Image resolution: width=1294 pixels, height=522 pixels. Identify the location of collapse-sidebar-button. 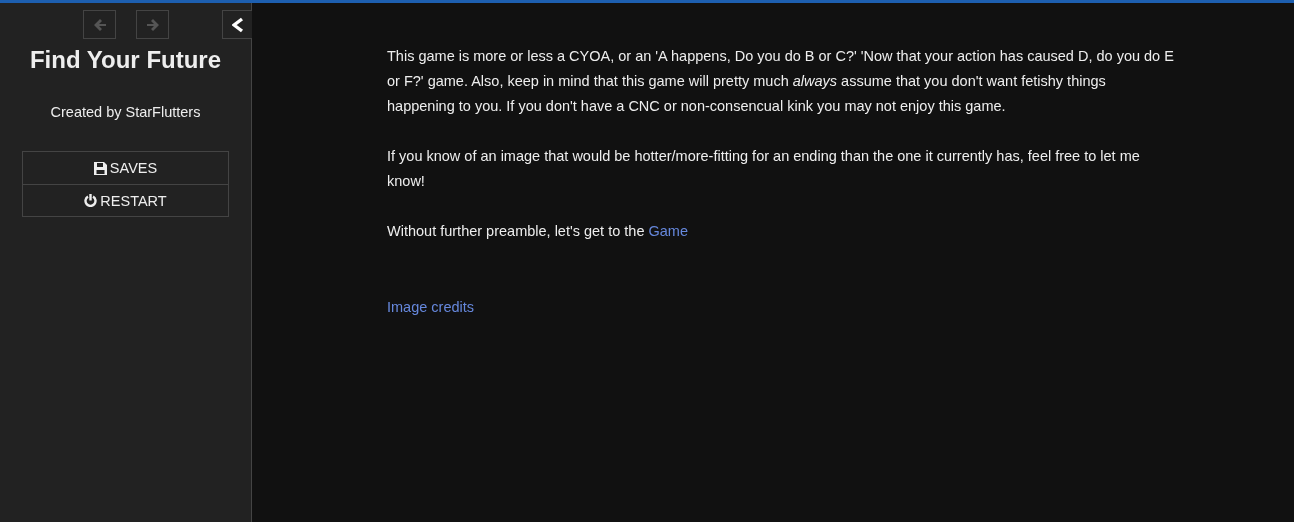
(237, 24).